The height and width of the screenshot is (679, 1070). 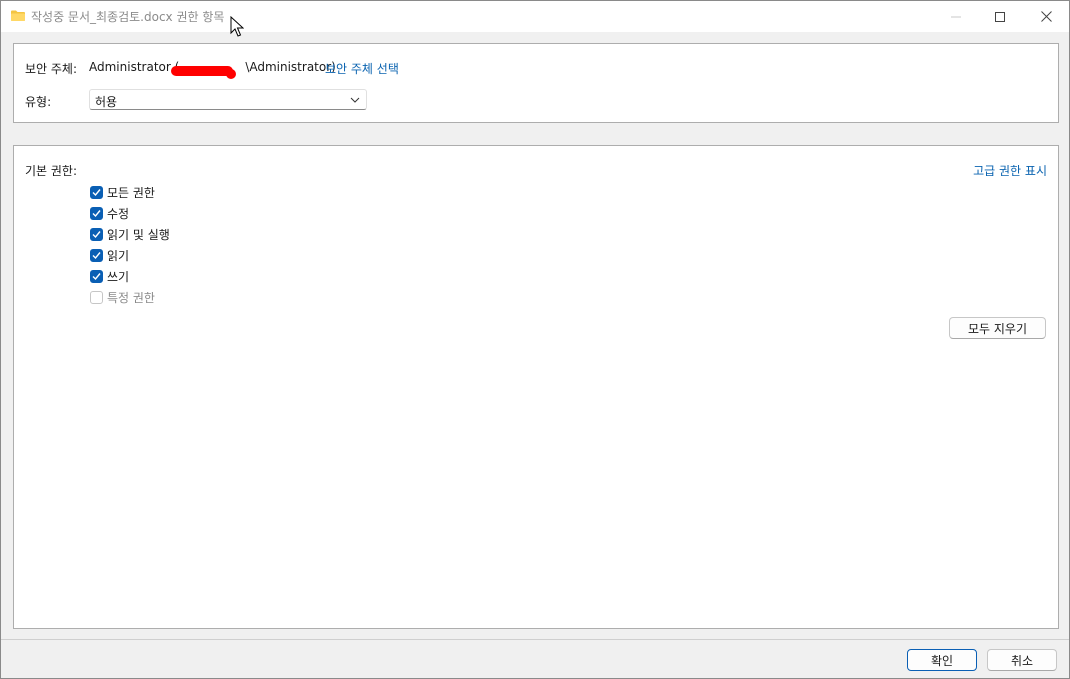 What do you see at coordinates (290, 67) in the screenshot?
I see `principal-value-end: \Administrator)` at bounding box center [290, 67].